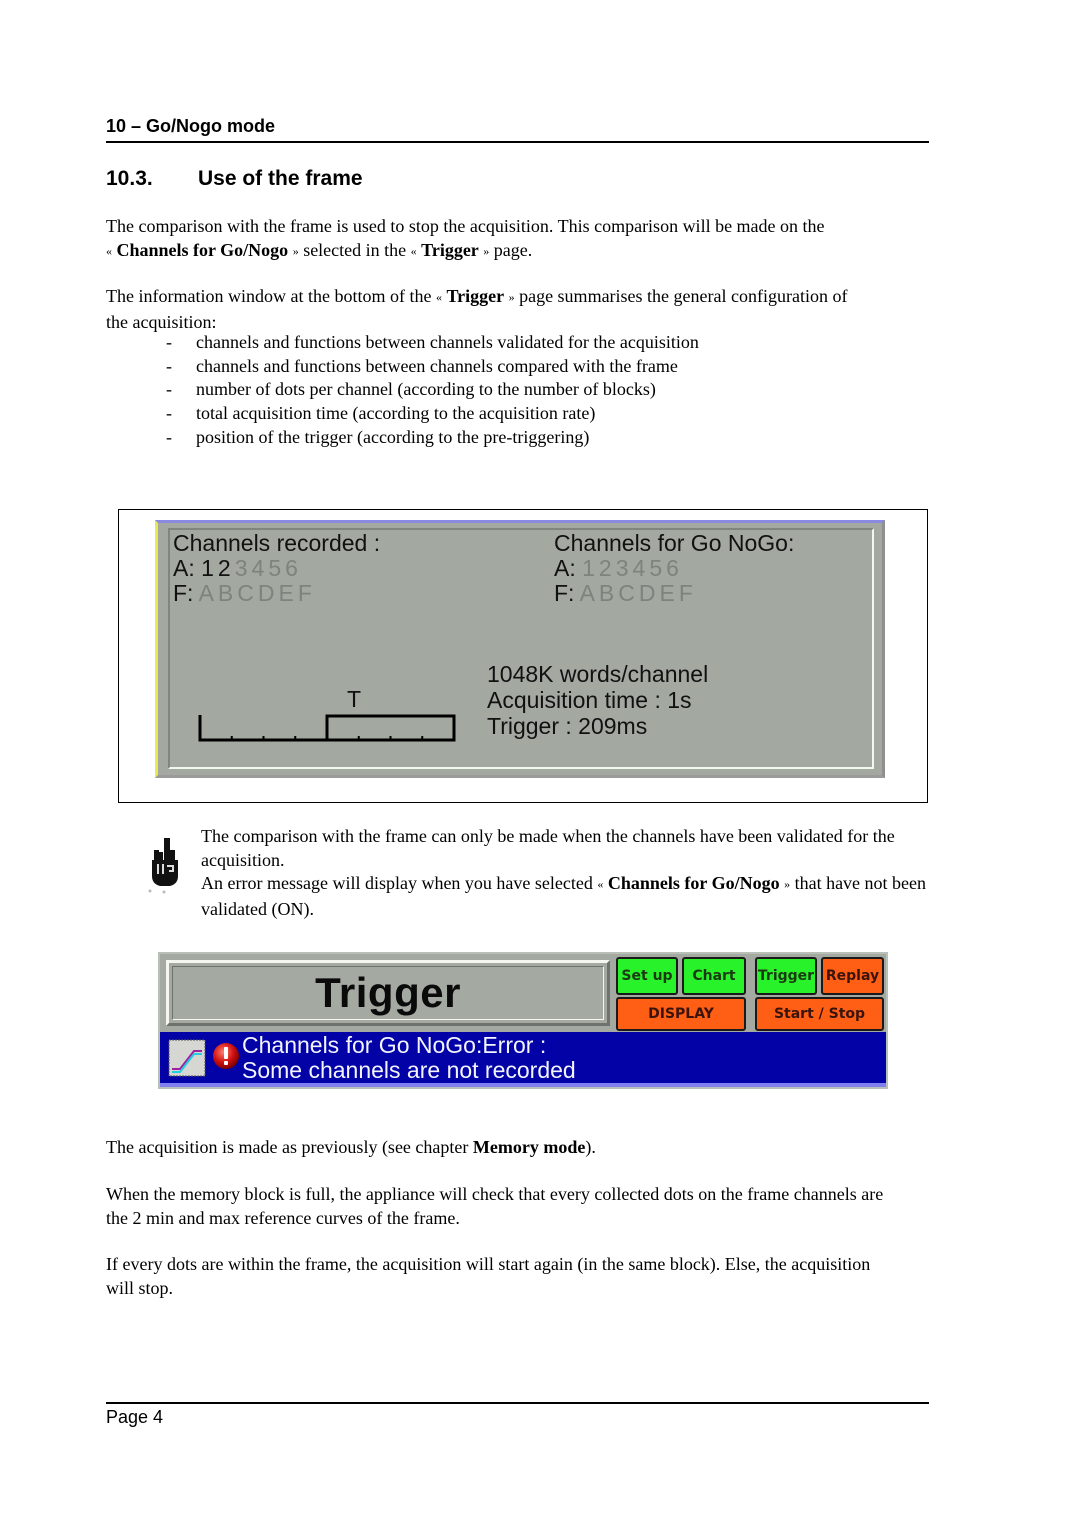 Image resolution: width=1080 pixels, height=1526 pixels. What do you see at coordinates (409, 1070) in the screenshot?
I see `error-line-2: Some channels are not recorded` at bounding box center [409, 1070].